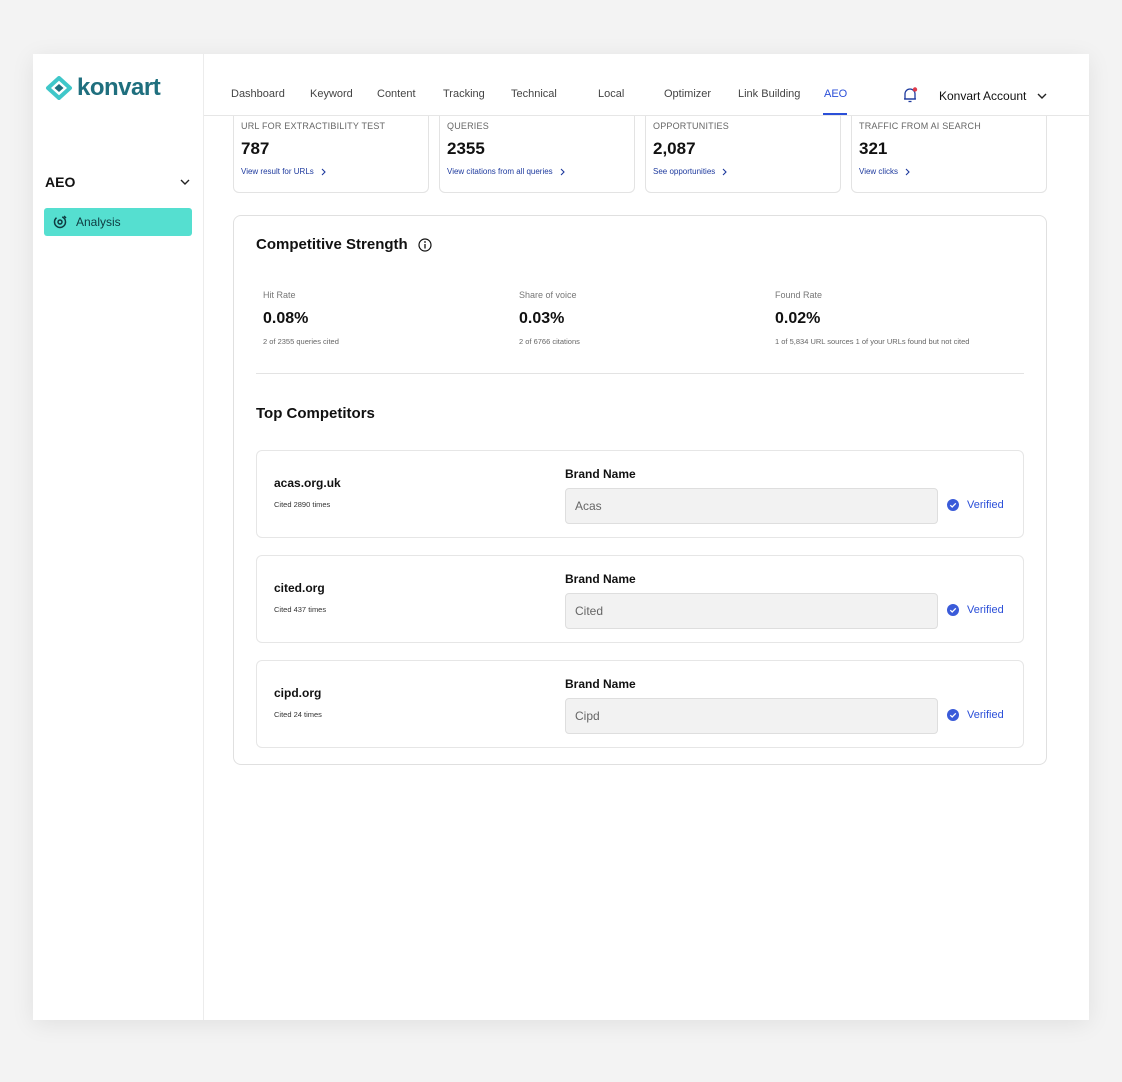  What do you see at coordinates (331, 171) in the screenshot?
I see `metric-link: View result for URLs` at bounding box center [331, 171].